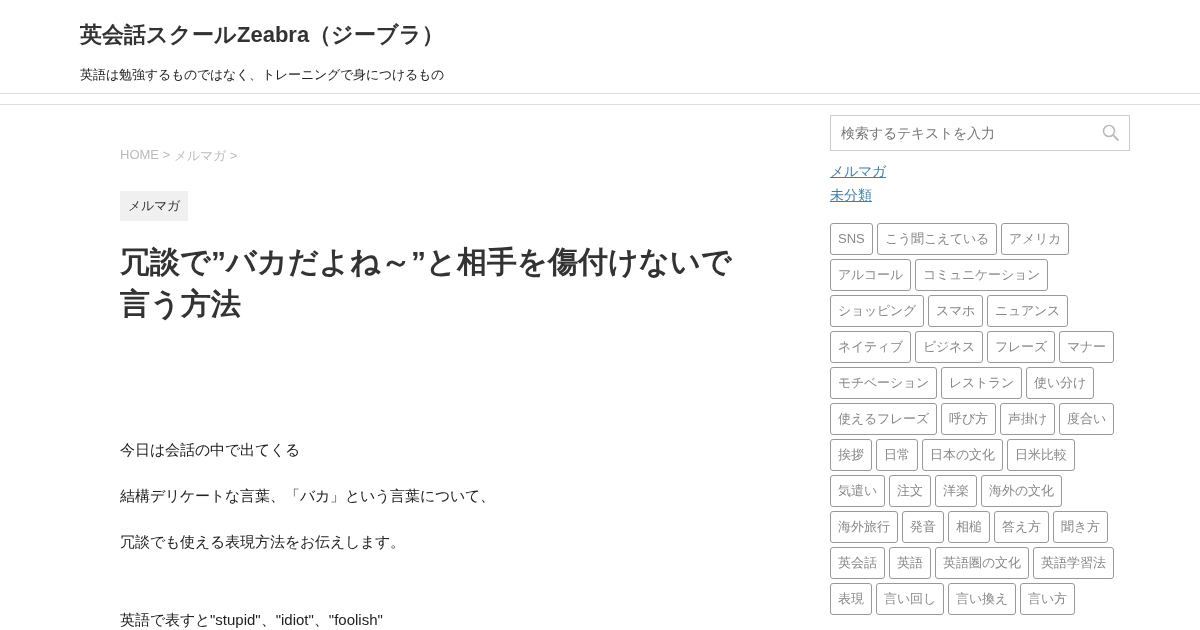 This screenshot has height=630, width=1200. I want to click on tag-link: 相槌, so click(969, 527).